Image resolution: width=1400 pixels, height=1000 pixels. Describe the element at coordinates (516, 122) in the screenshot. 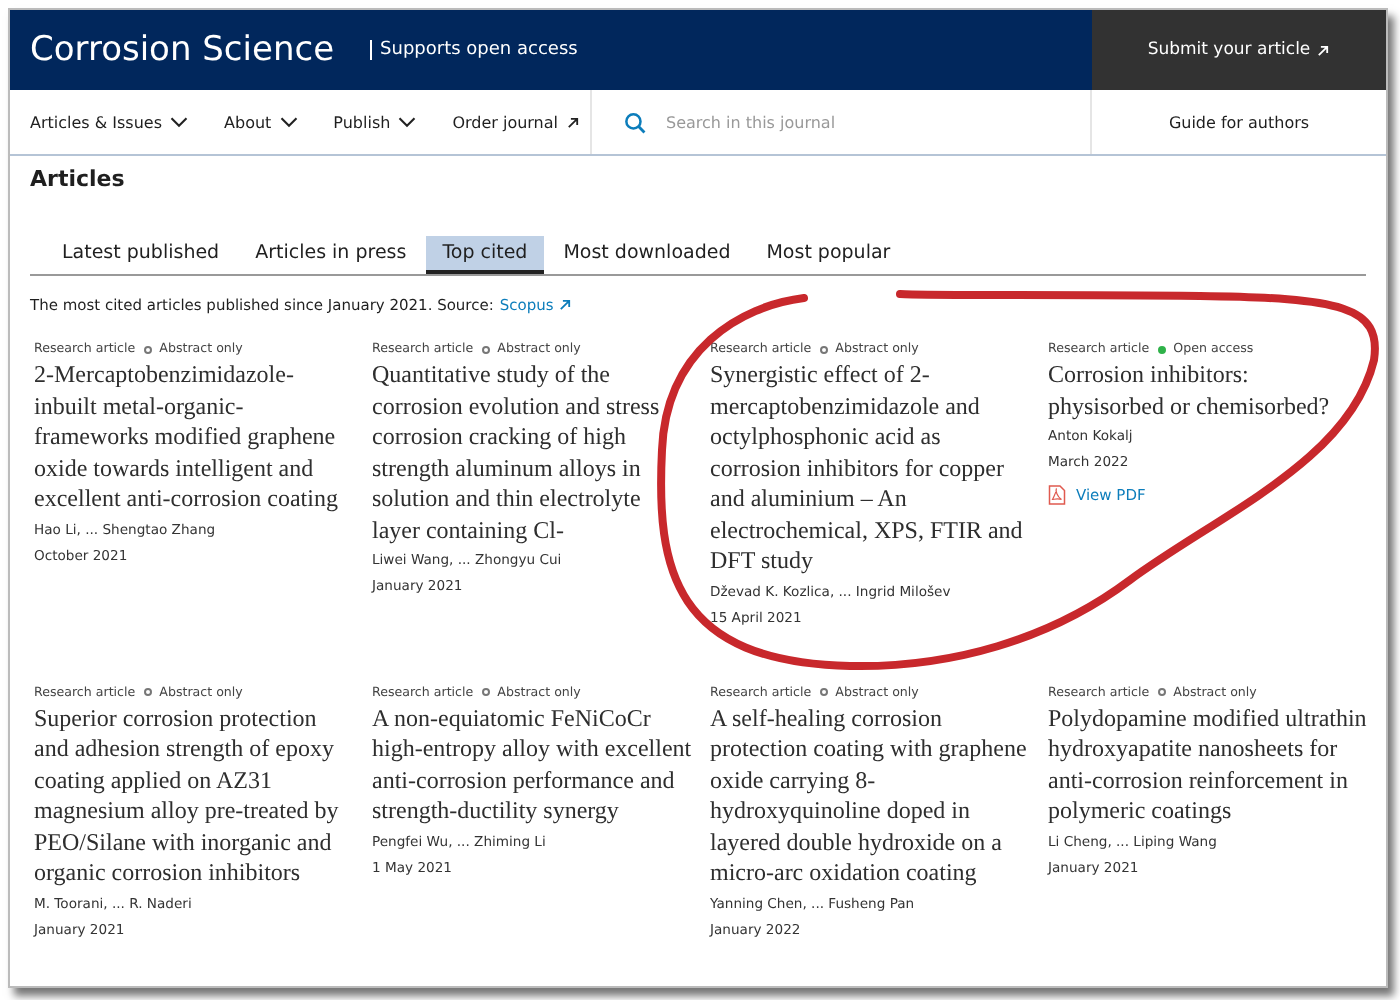

I see `nav-menu-item: Order journal` at that location.